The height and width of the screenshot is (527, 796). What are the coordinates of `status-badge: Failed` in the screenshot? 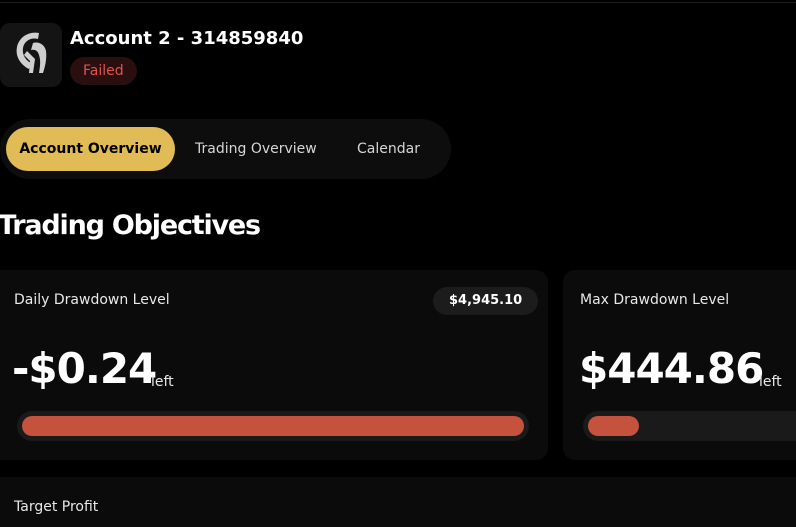 It's located at (103, 71).